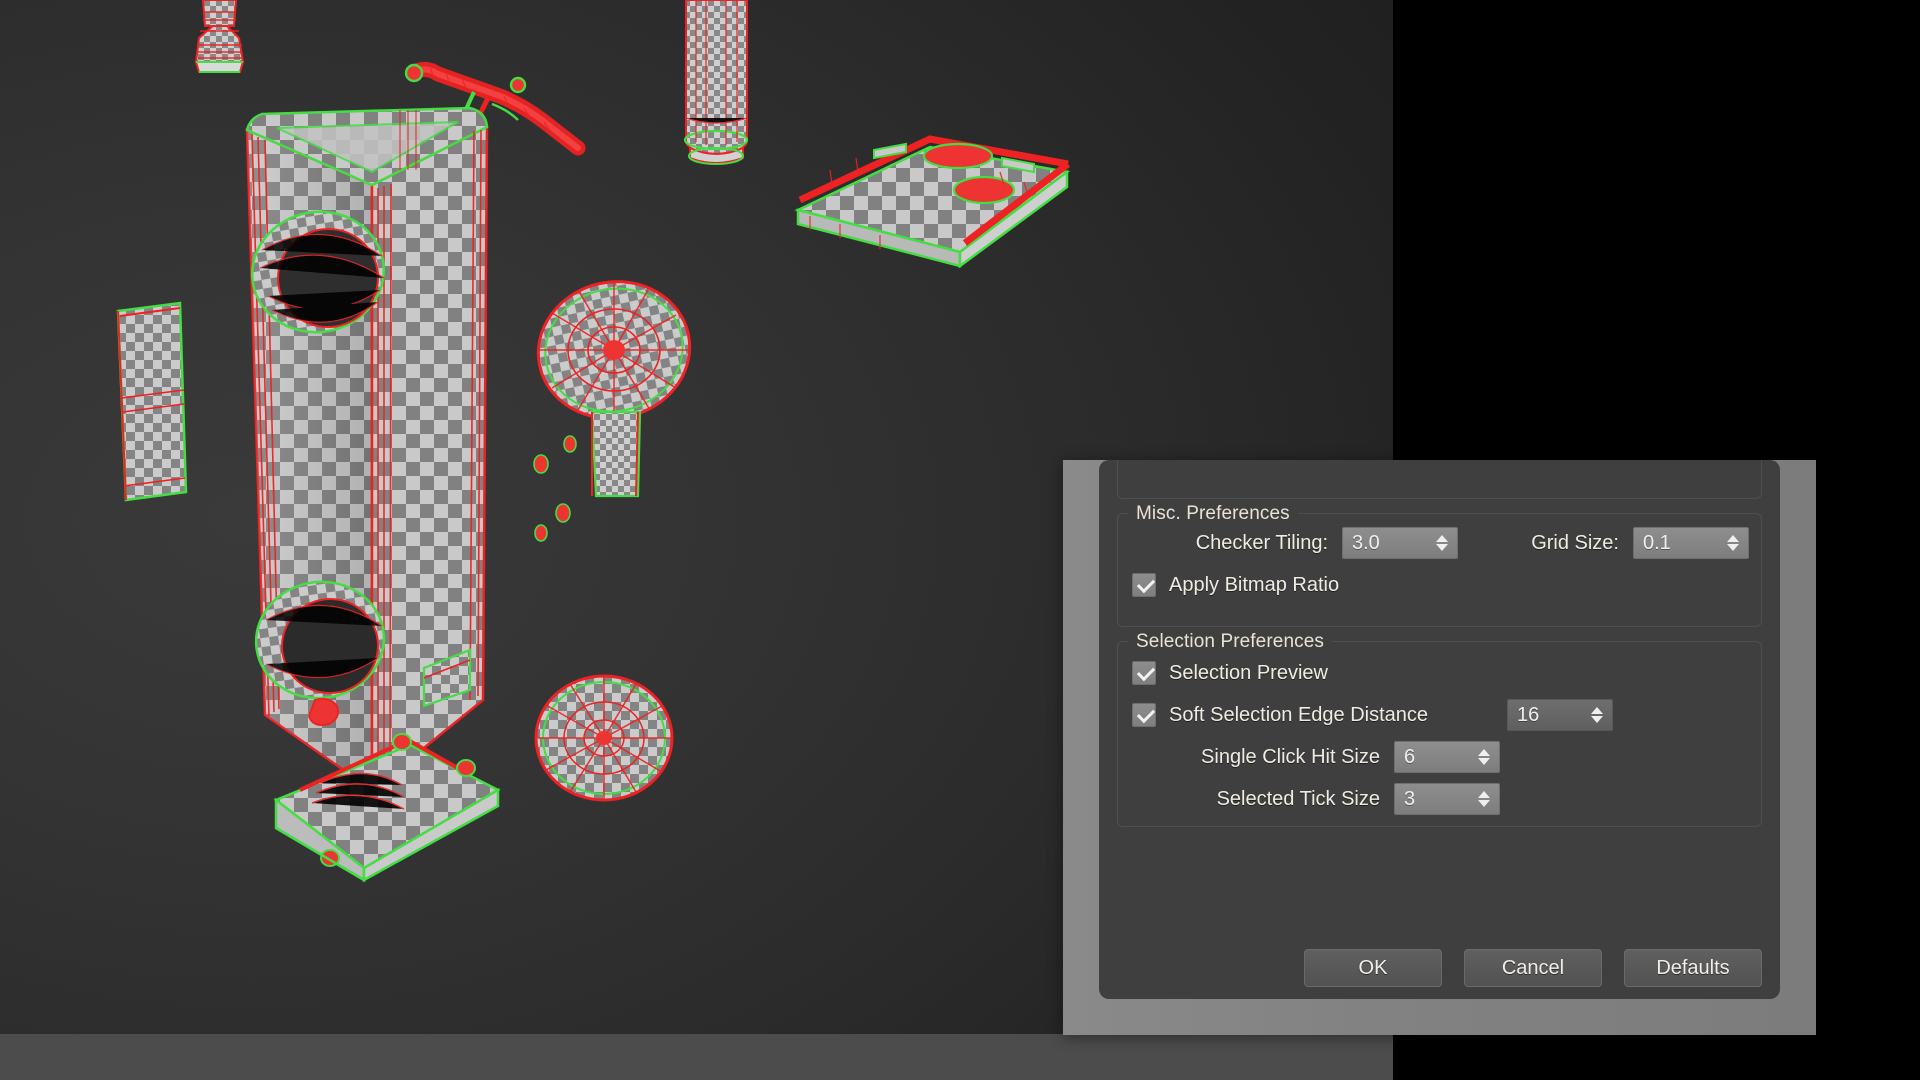 This screenshot has height=1080, width=1920. I want to click on single-click-hit-size-label: Single Click Hit Size, so click(1290, 756).